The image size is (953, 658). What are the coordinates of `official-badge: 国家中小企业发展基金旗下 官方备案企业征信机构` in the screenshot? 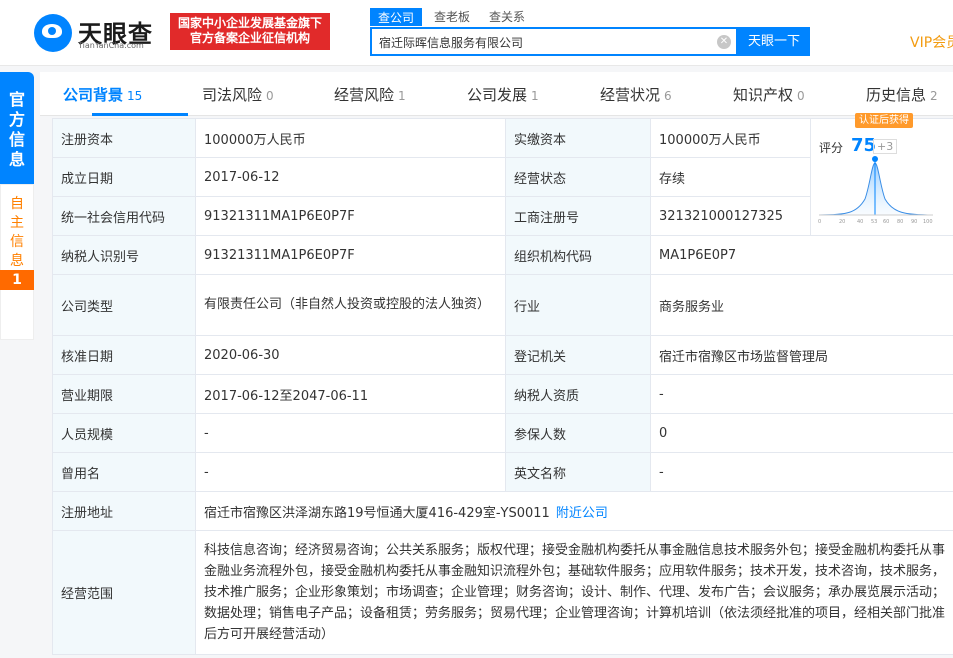 It's located at (250, 31).